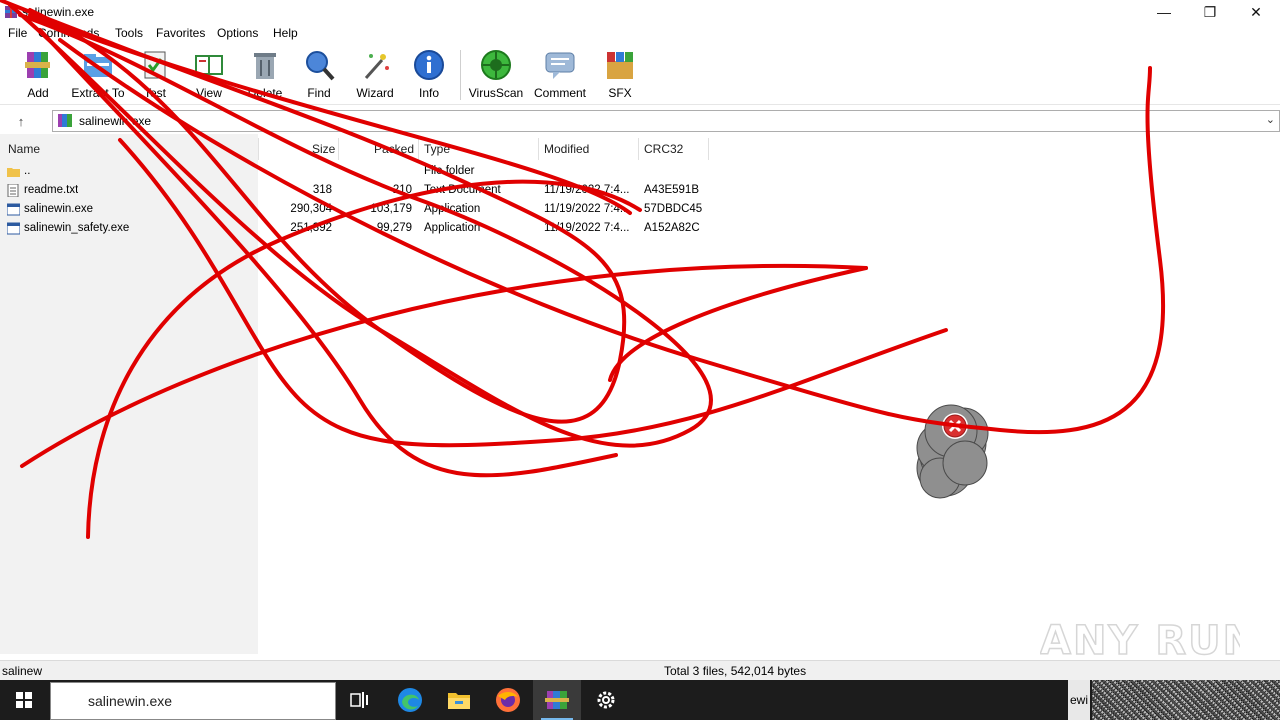 The height and width of the screenshot is (720, 1280). Describe the element at coordinates (24, 149) in the screenshot. I see `column-name: Name` at that location.